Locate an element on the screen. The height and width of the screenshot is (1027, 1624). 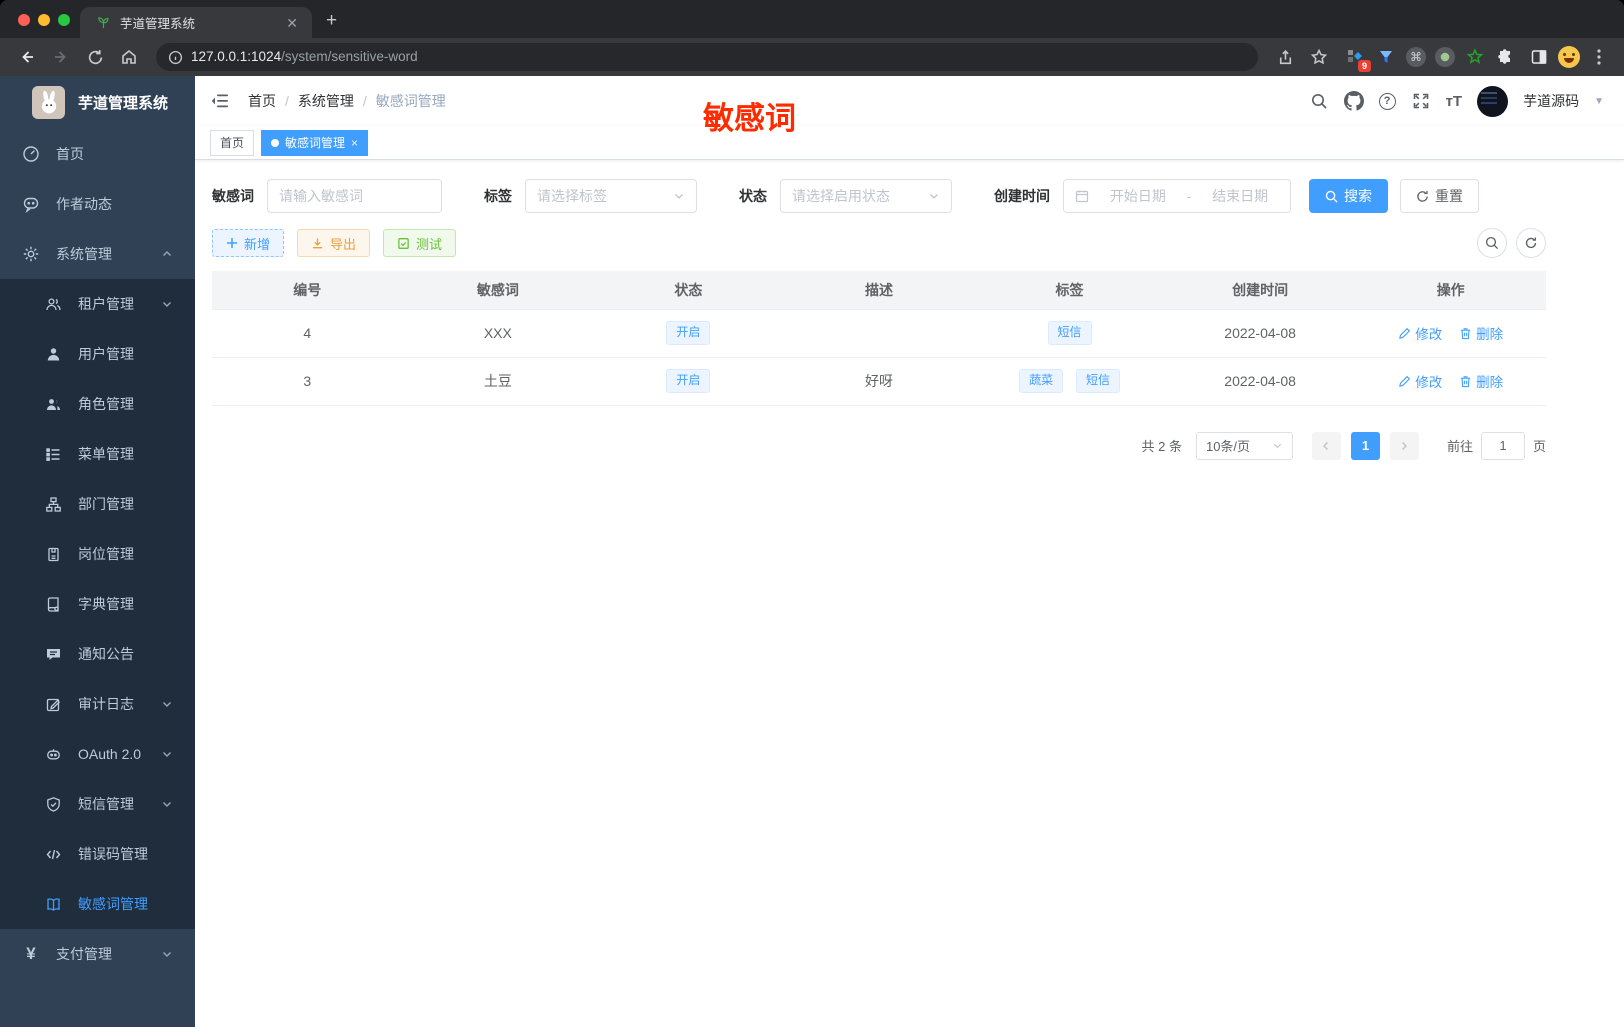
extension-record-icon is located at coordinates (1445, 57).